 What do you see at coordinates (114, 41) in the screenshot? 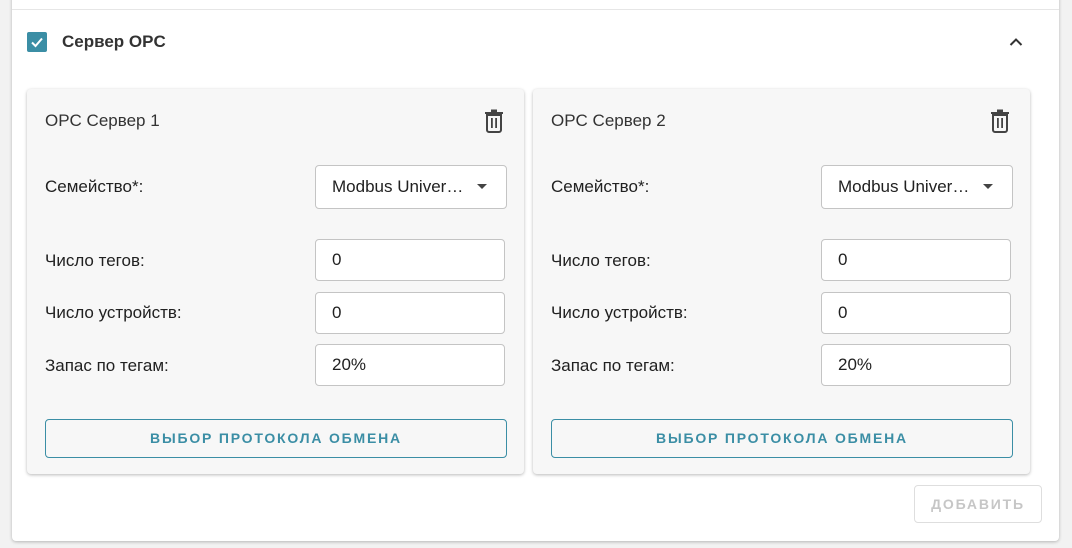
I see `section-title: Сервер OPC` at bounding box center [114, 41].